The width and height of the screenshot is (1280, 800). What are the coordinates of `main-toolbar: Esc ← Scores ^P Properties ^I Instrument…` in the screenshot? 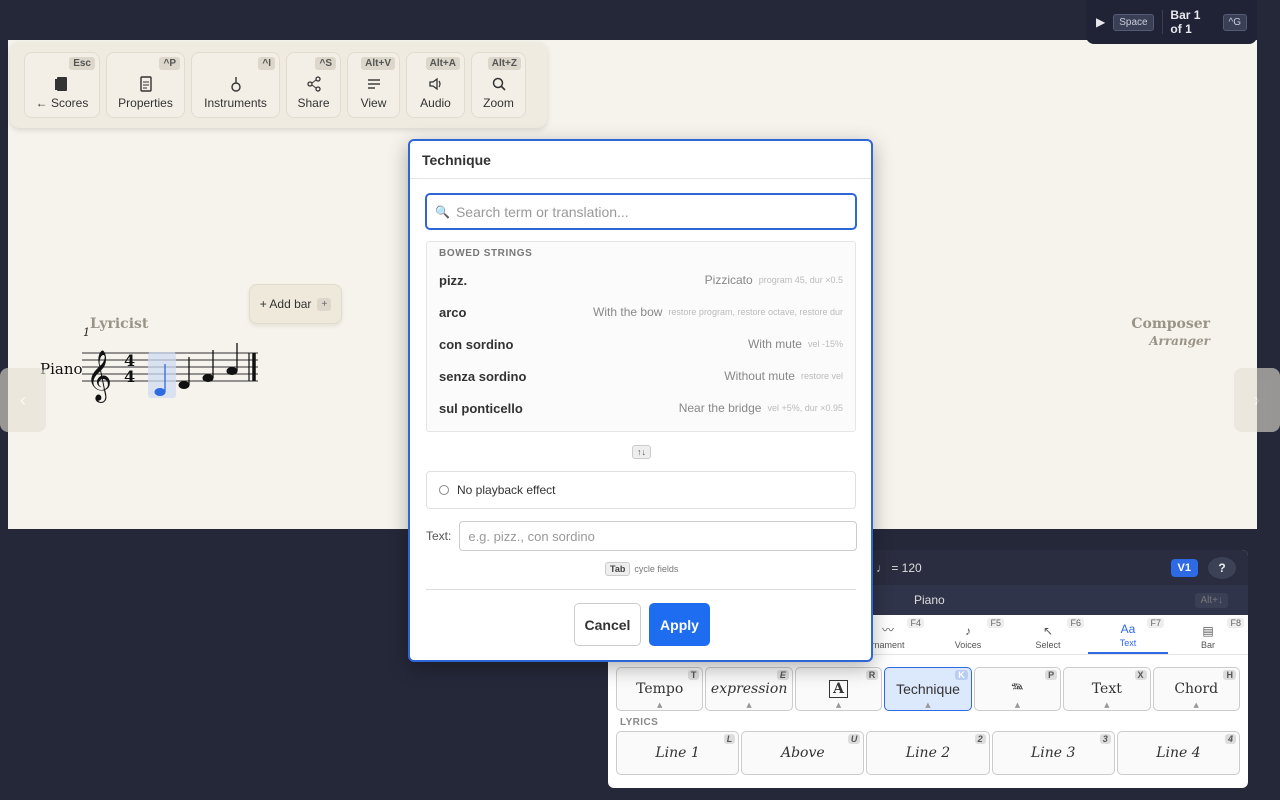 It's located at (278, 85).